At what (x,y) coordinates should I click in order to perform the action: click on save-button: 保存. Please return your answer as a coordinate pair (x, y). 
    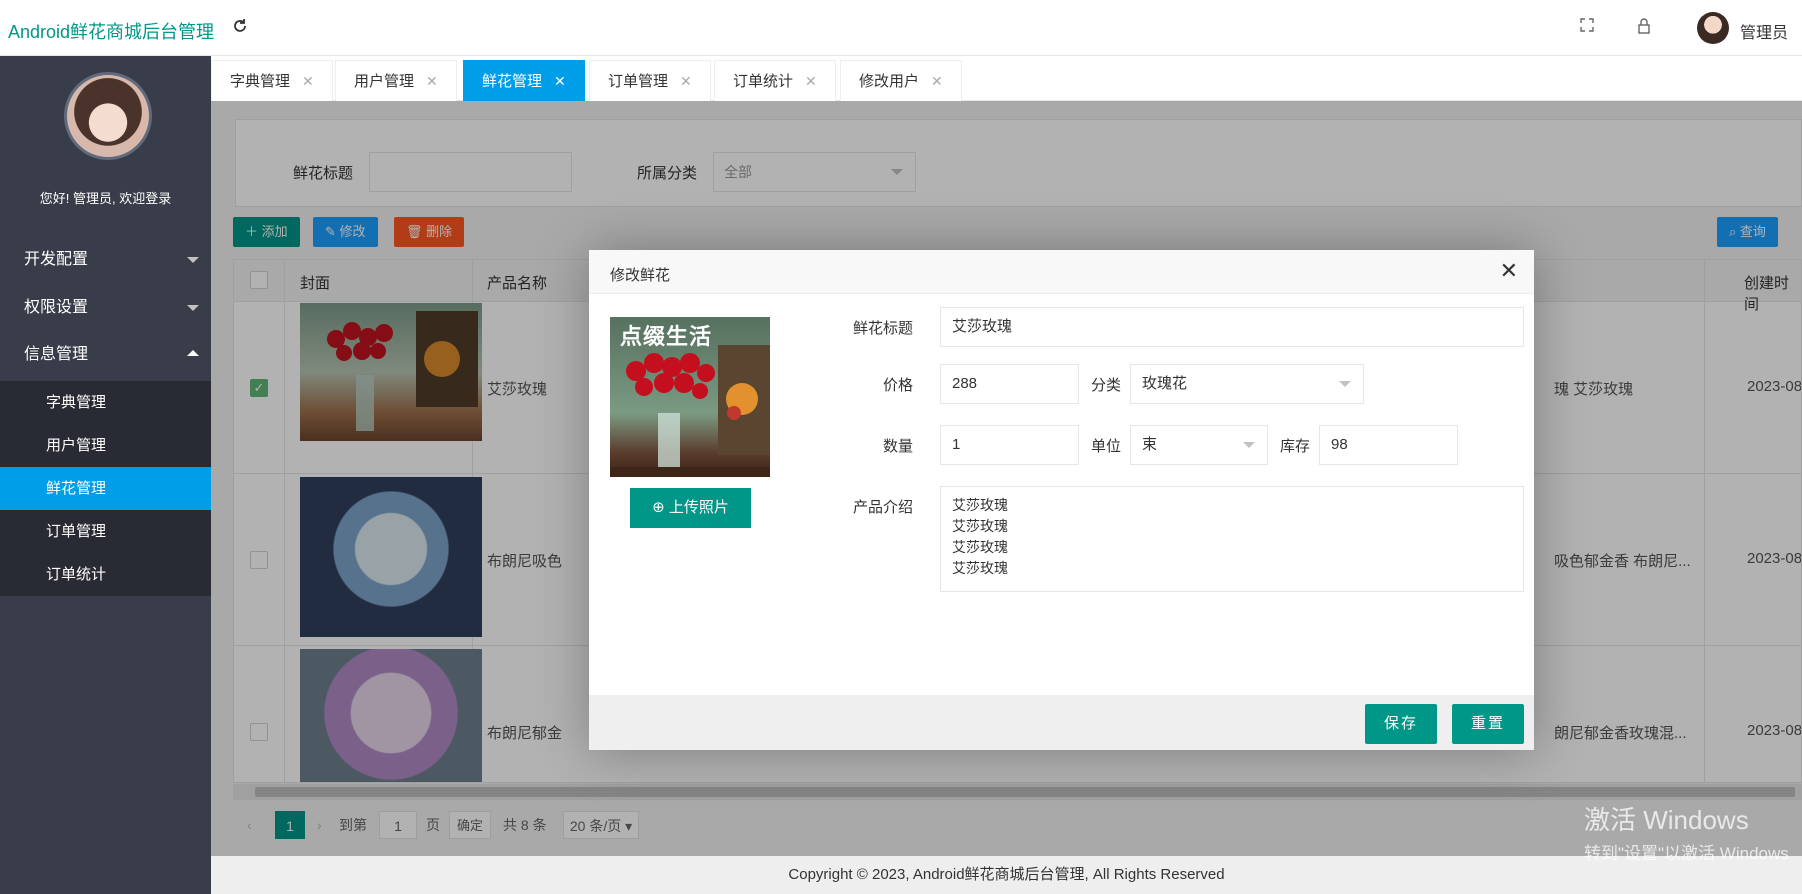
    Looking at the image, I should click on (1401, 724).